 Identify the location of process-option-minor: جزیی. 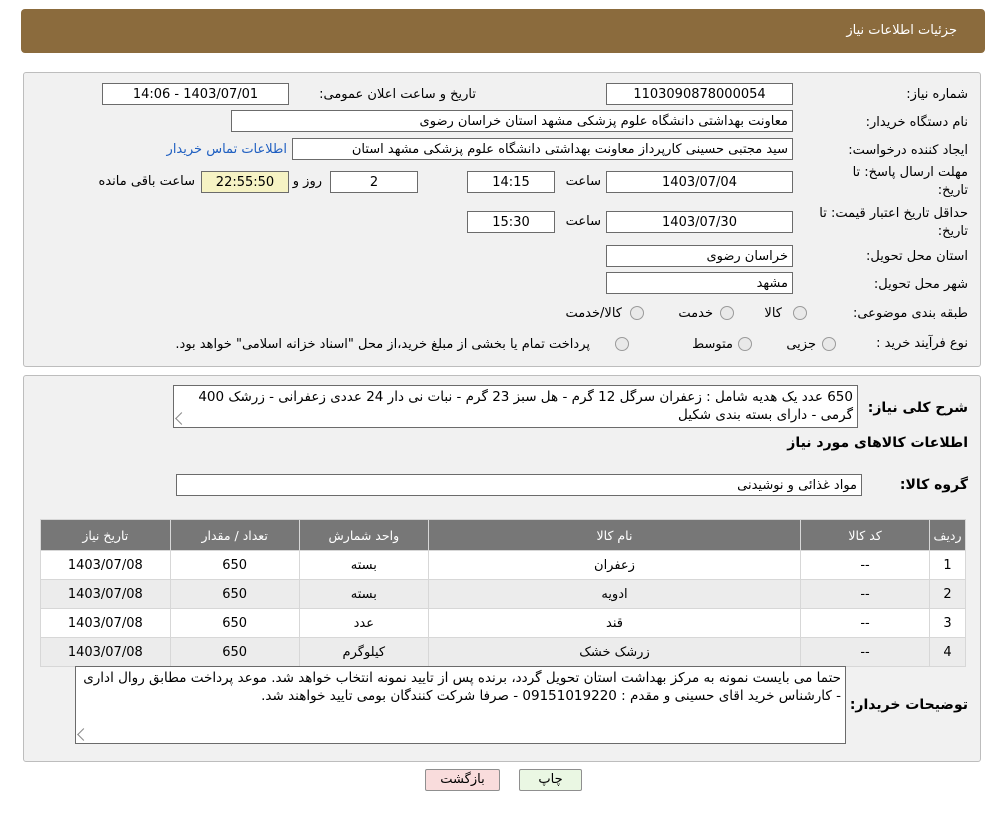
(801, 344).